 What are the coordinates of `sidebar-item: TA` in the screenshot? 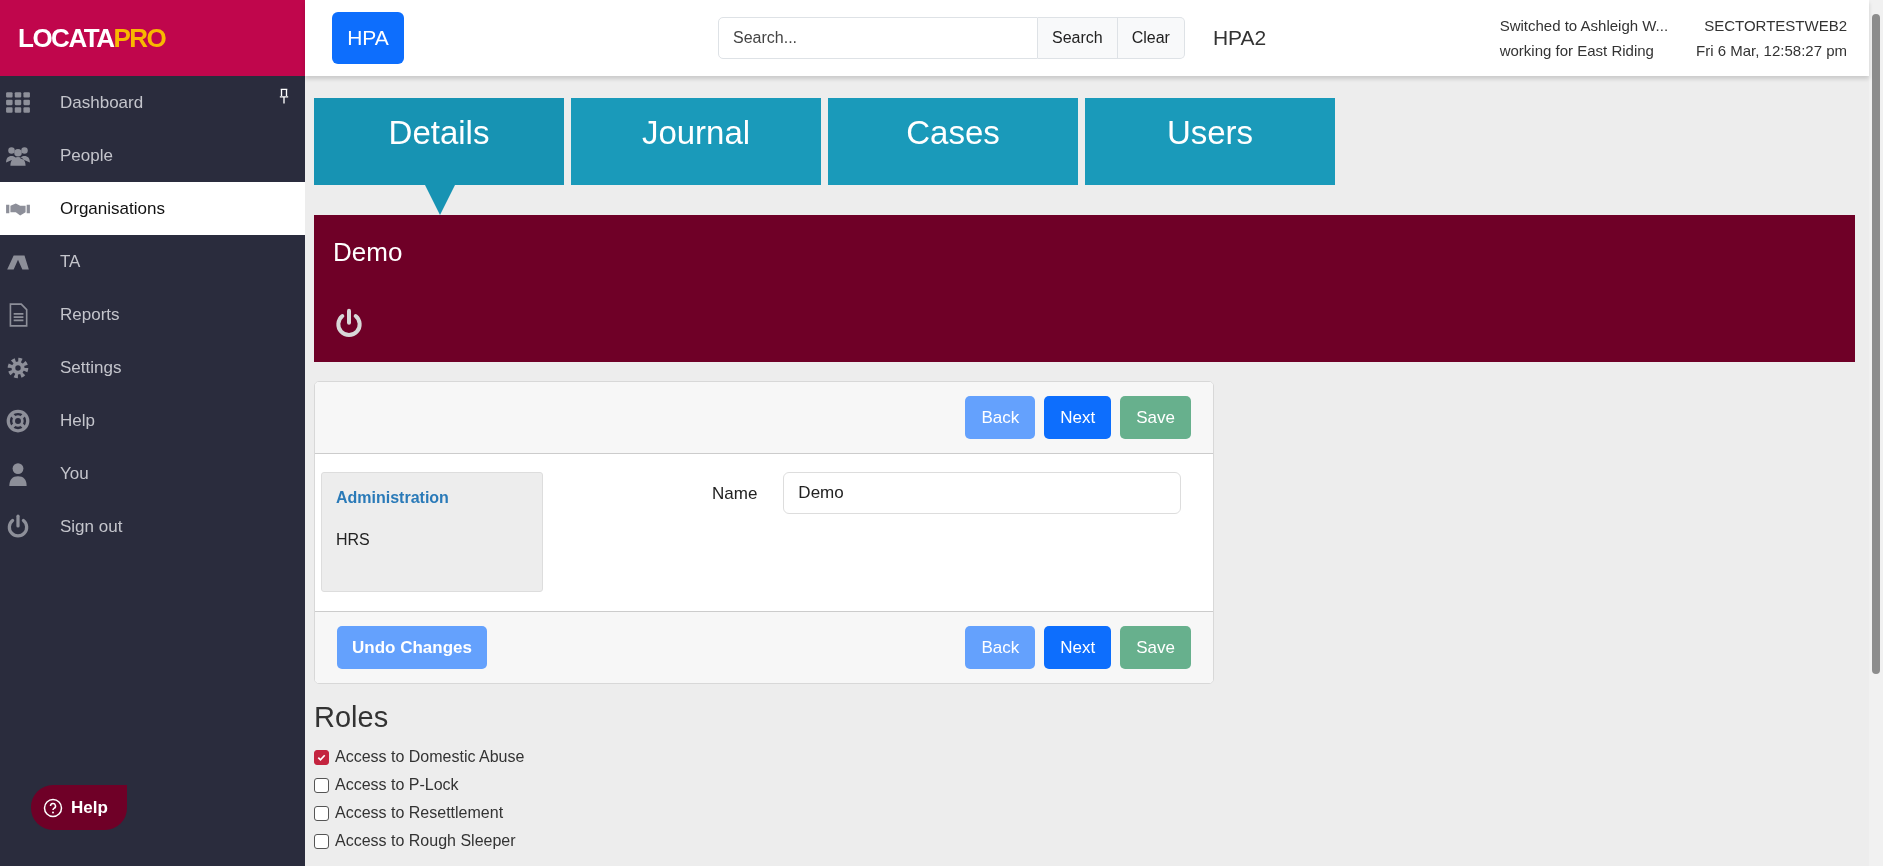 It's located at (152, 261).